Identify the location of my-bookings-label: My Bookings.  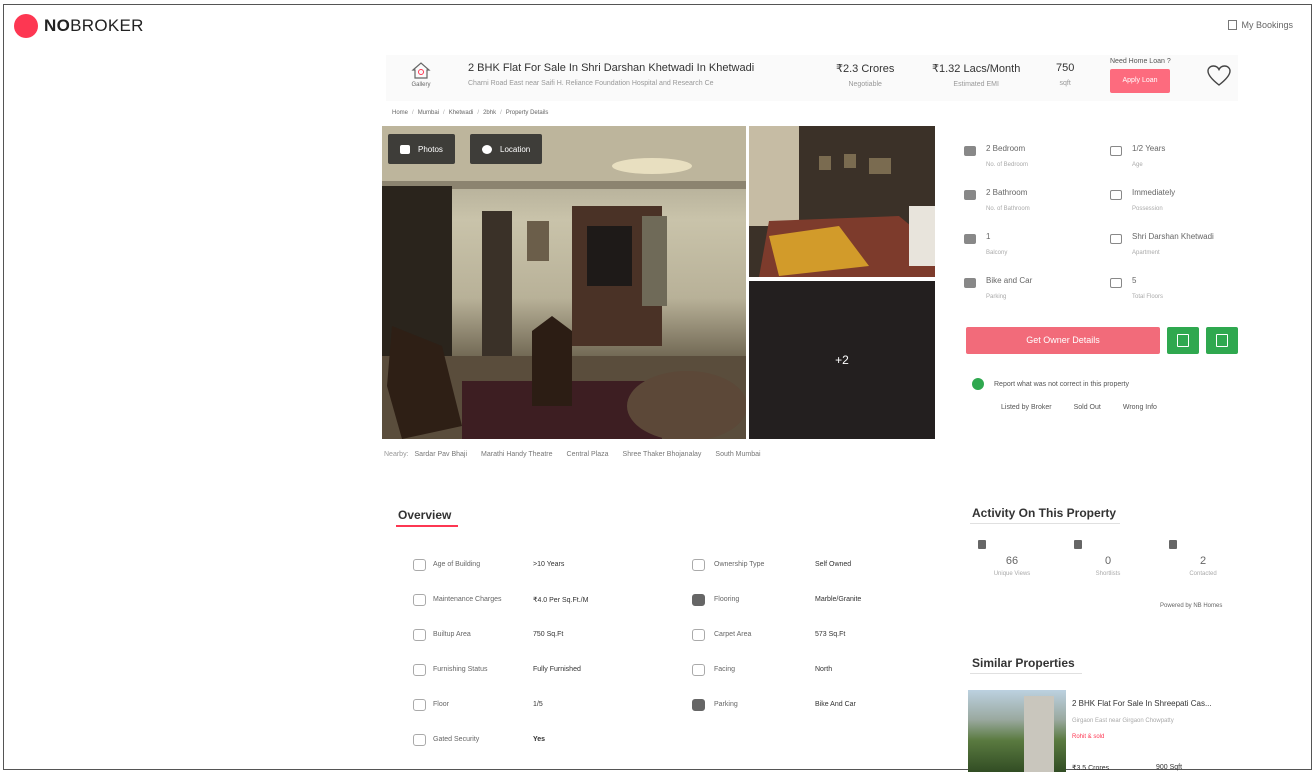
(1267, 25).